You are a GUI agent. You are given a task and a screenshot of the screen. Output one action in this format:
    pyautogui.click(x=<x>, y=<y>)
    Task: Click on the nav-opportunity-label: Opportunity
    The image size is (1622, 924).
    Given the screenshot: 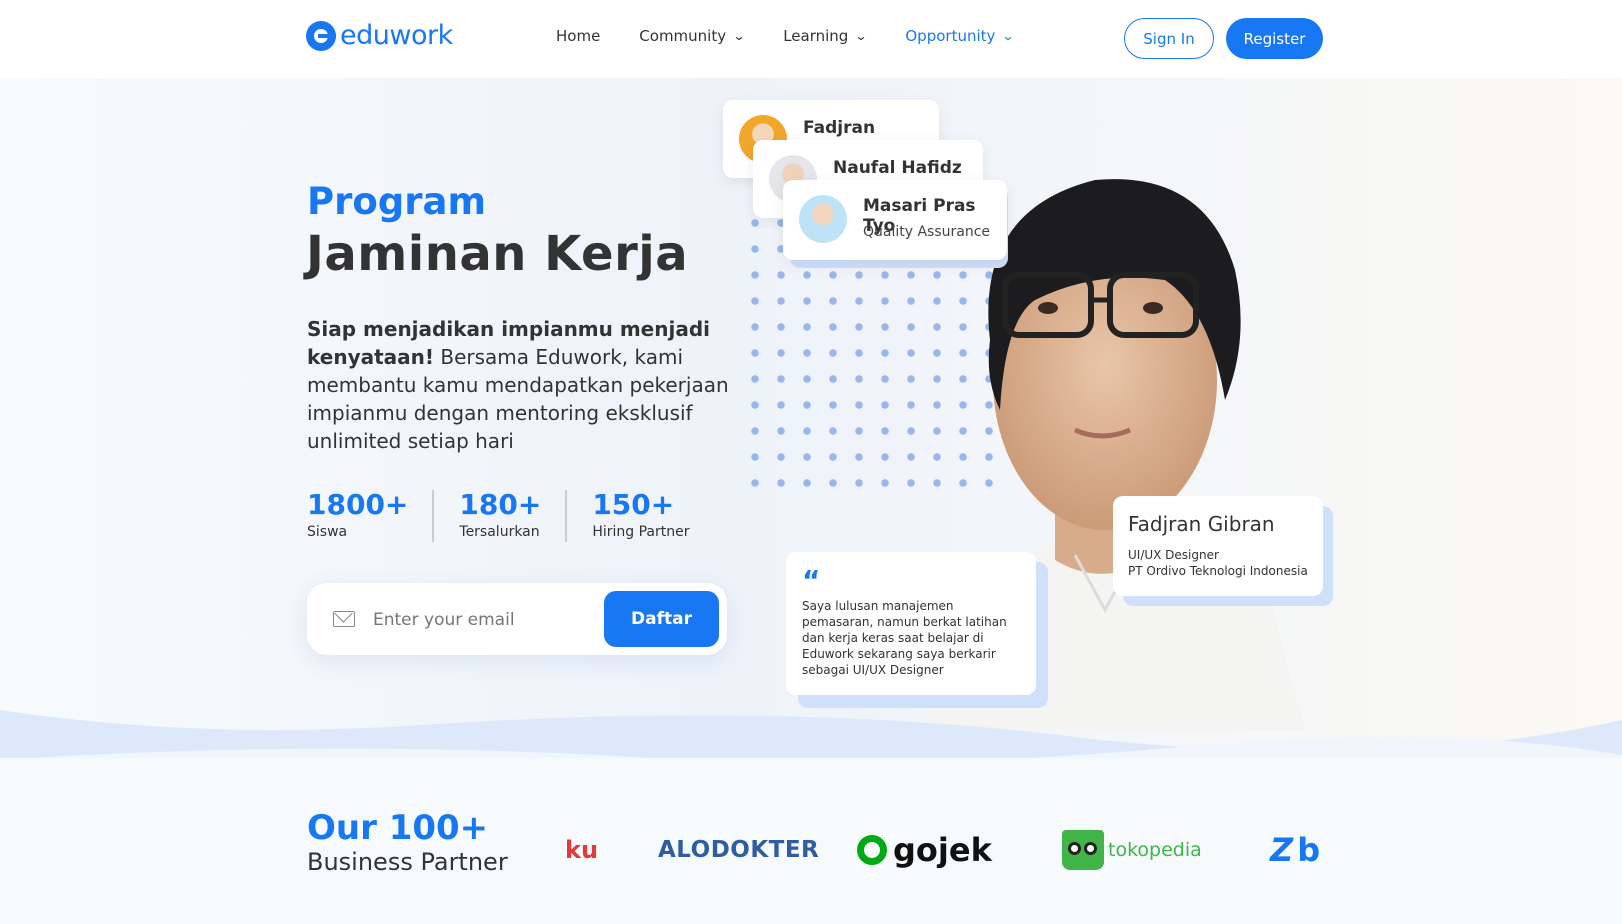 What is the action you would take?
    pyautogui.click(x=950, y=36)
    